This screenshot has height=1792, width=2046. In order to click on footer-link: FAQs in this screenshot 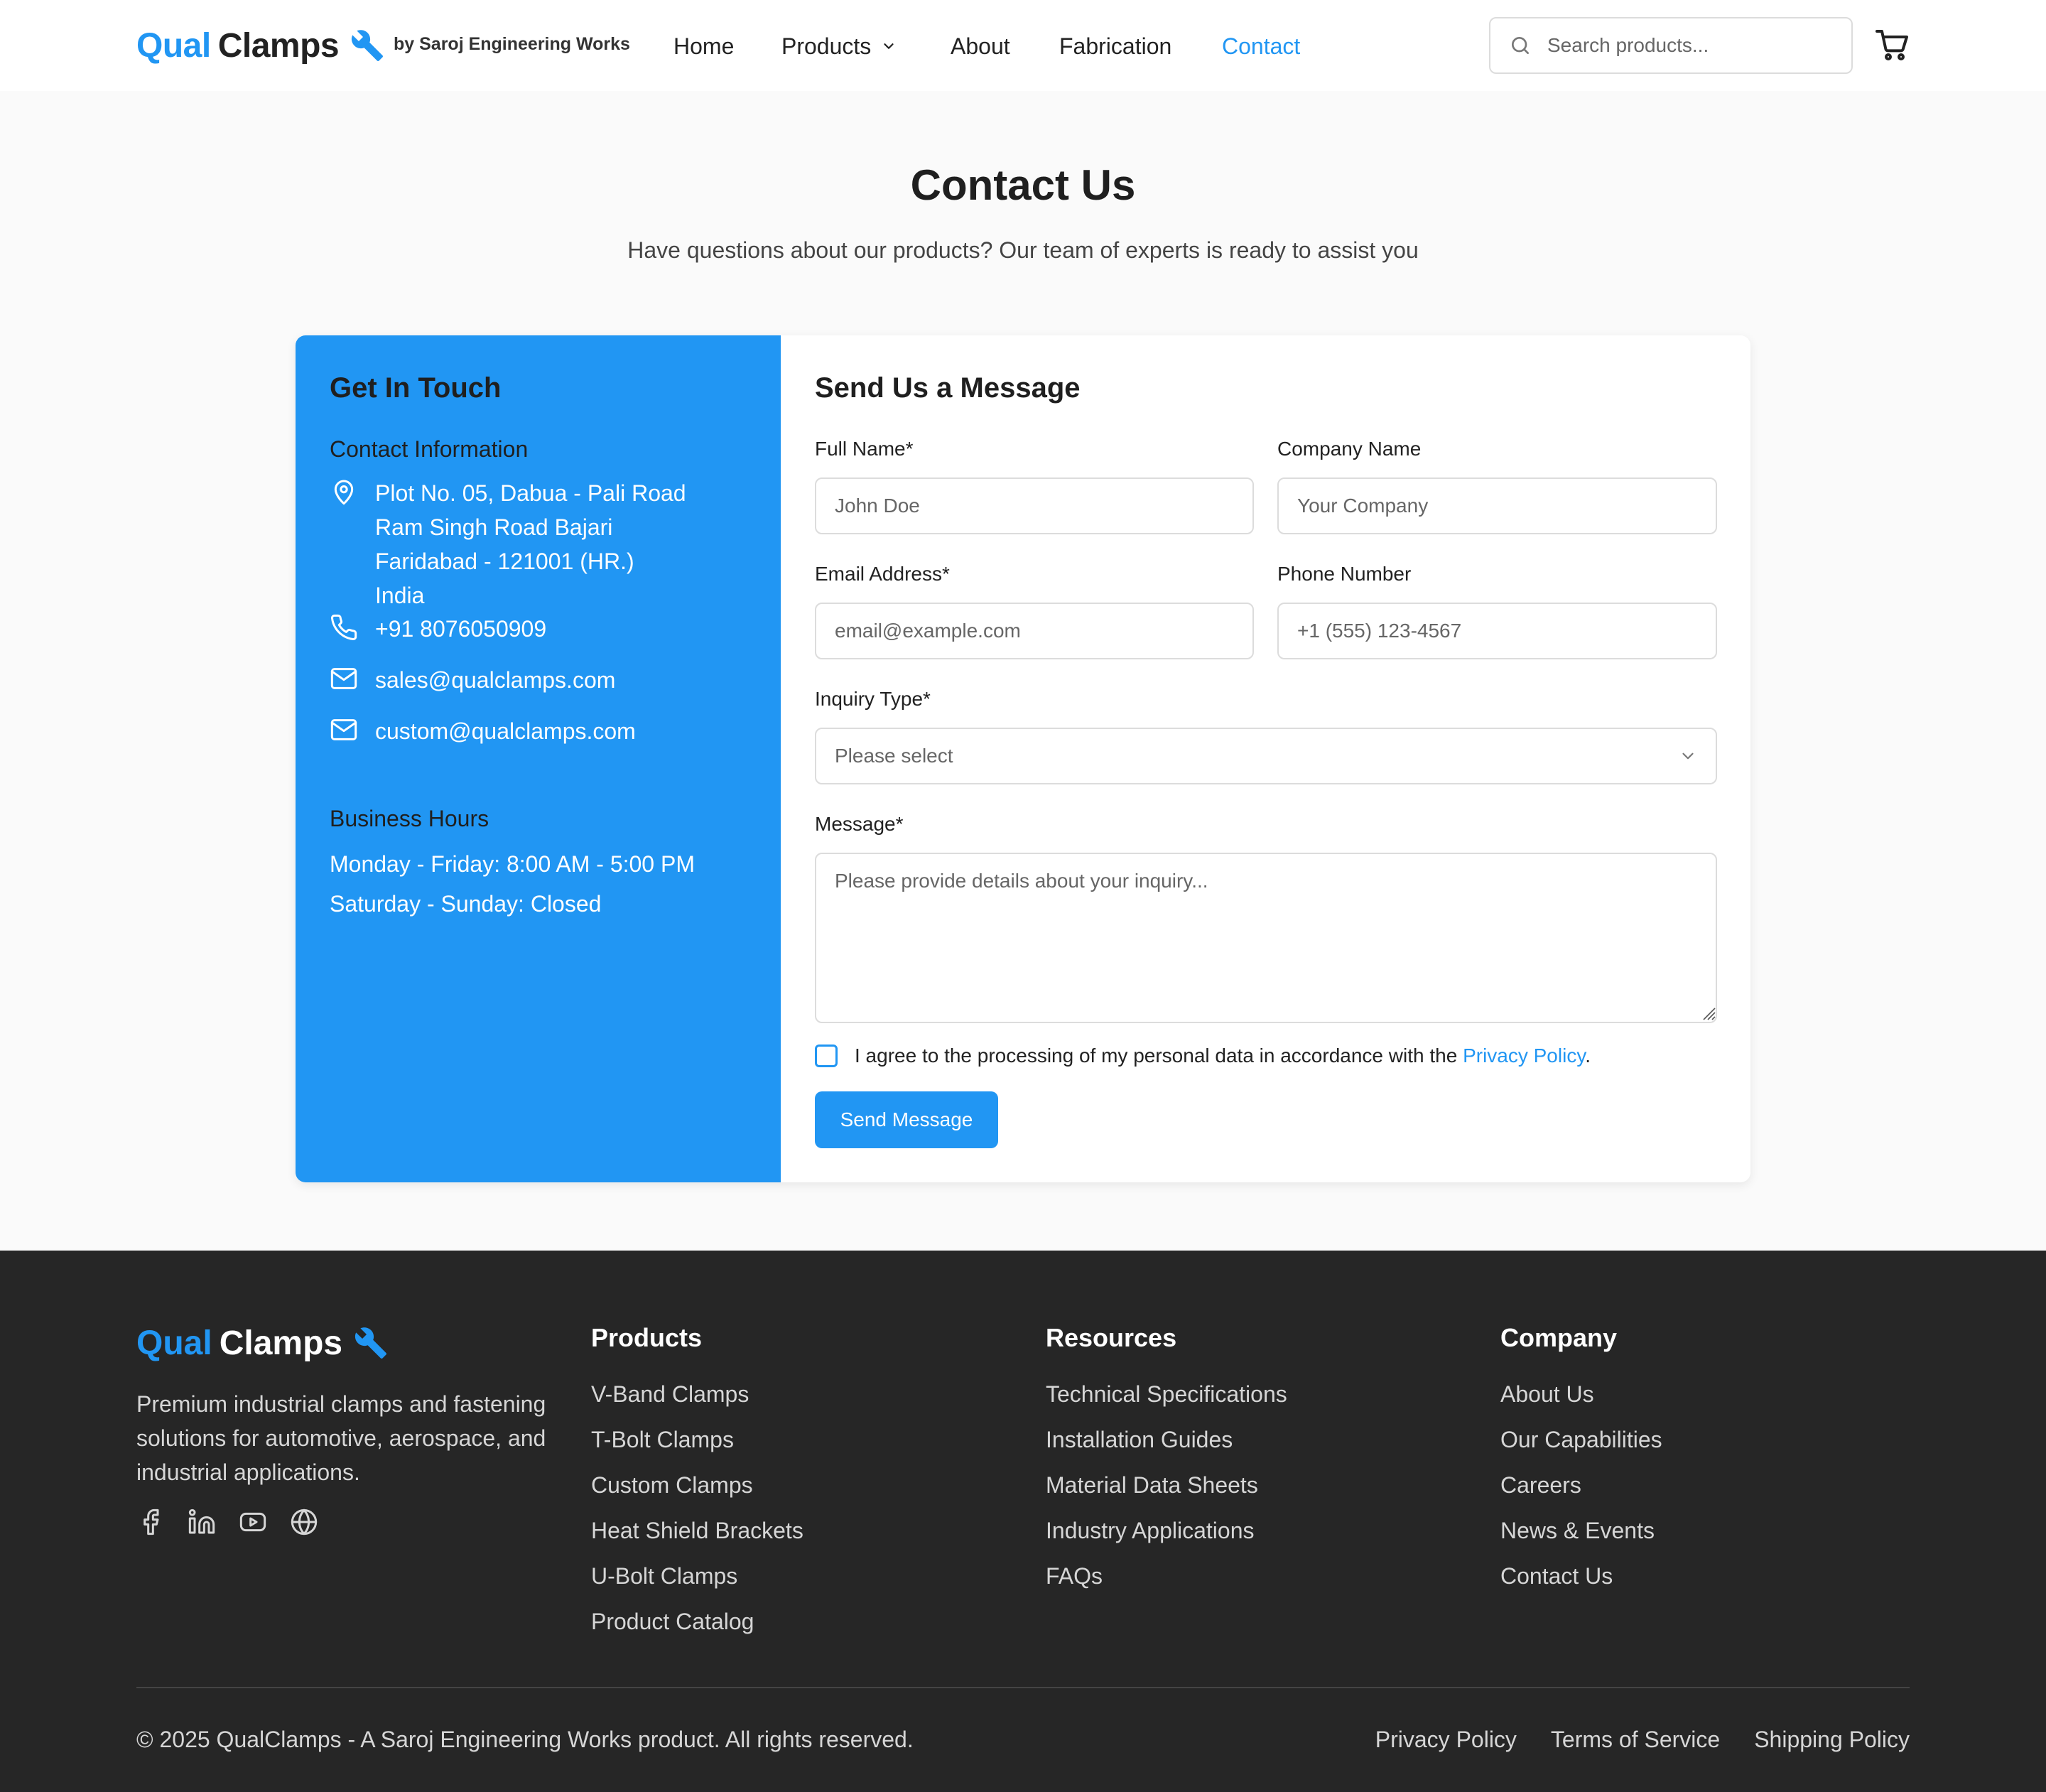, I will do `click(1166, 1576)`.